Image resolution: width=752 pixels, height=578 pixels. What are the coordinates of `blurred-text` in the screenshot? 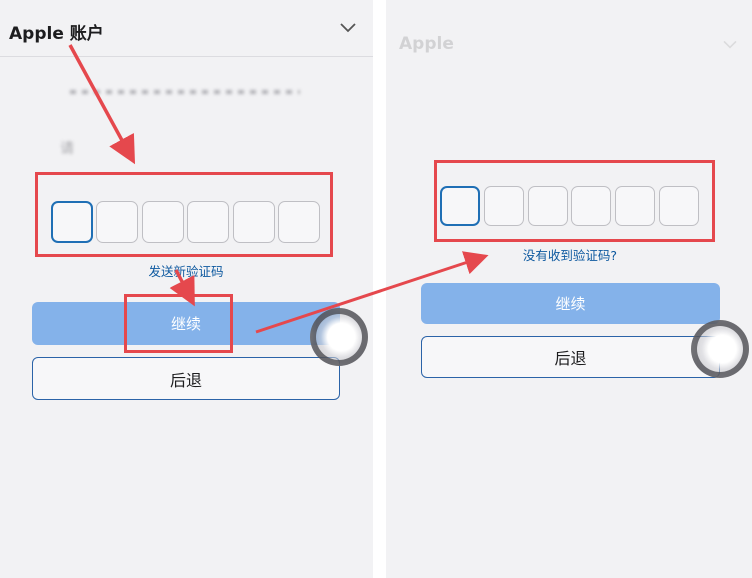 It's located at (185, 92).